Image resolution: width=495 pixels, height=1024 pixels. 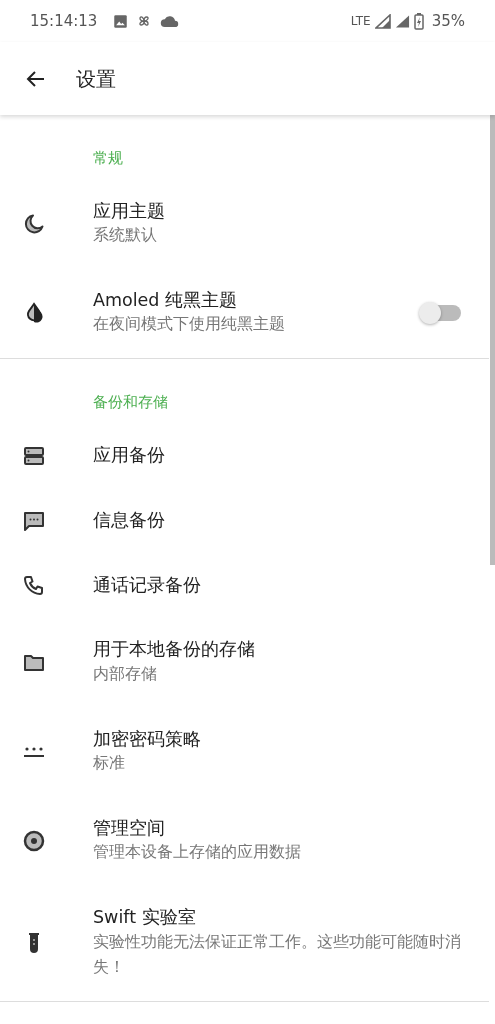 I want to click on settings-item: 应用备份, so click(x=244, y=456).